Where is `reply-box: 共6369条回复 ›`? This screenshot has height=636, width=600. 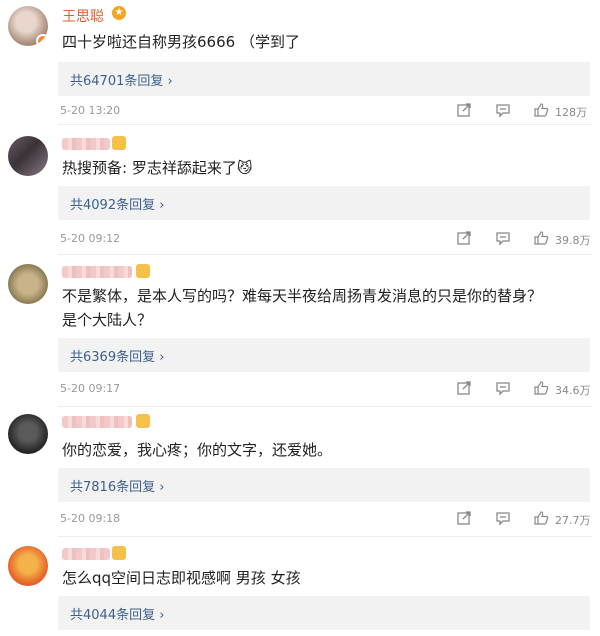 reply-box: 共6369条回复 › is located at coordinates (324, 355).